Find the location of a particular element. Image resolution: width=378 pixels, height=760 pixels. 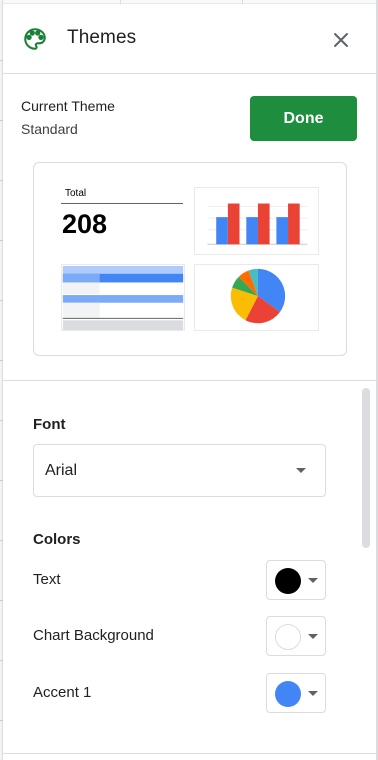

table-chart-thumbnail is located at coordinates (123, 297).